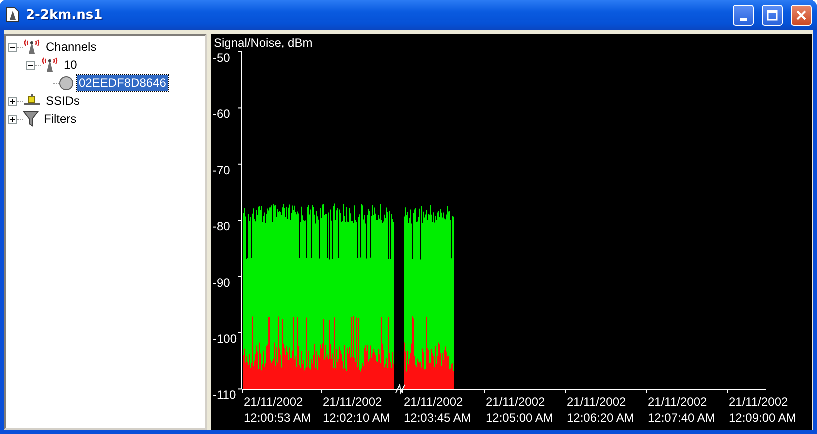 This screenshot has height=434, width=817. I want to click on network-icon, so click(32, 101).